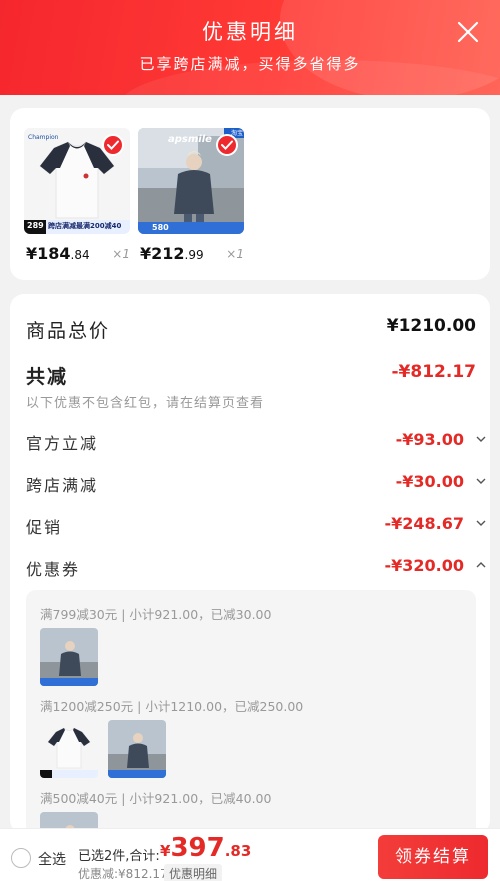  I want to click on page-subtitle: 已享跨店满减，买得多省得多, so click(250, 64).